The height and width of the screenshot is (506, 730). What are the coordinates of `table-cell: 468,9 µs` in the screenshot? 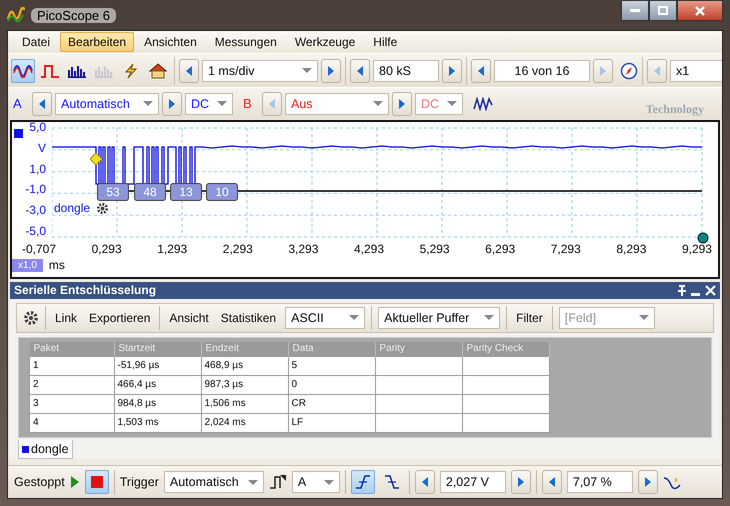 It's located at (224, 366).